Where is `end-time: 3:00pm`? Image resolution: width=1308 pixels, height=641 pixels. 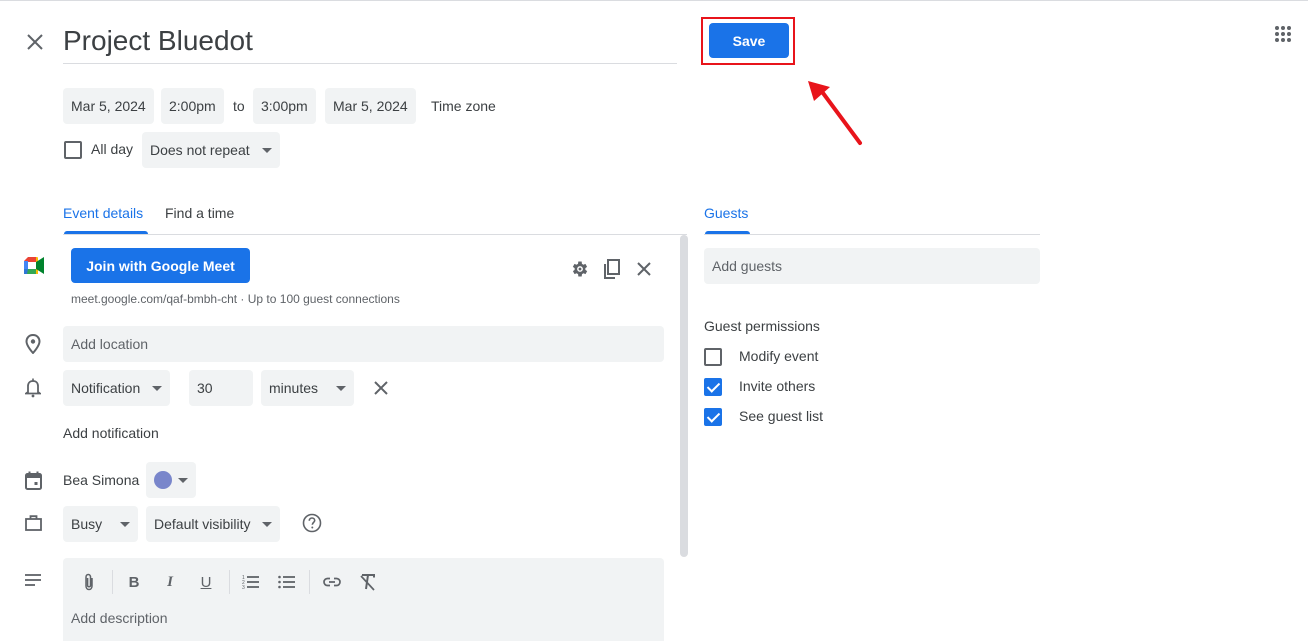
end-time: 3:00pm is located at coordinates (284, 106).